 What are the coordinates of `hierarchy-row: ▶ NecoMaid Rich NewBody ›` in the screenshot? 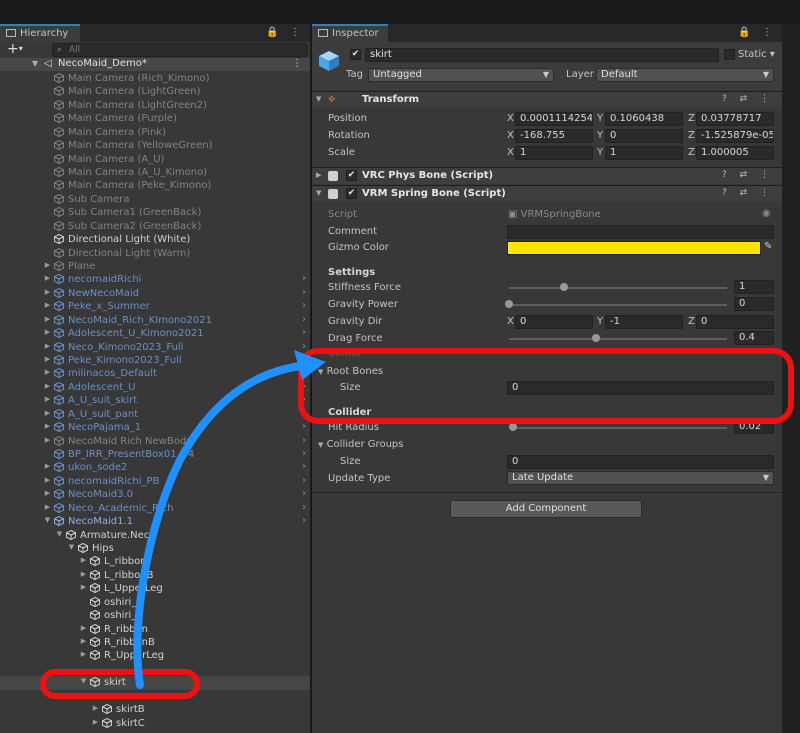 It's located at (155, 441).